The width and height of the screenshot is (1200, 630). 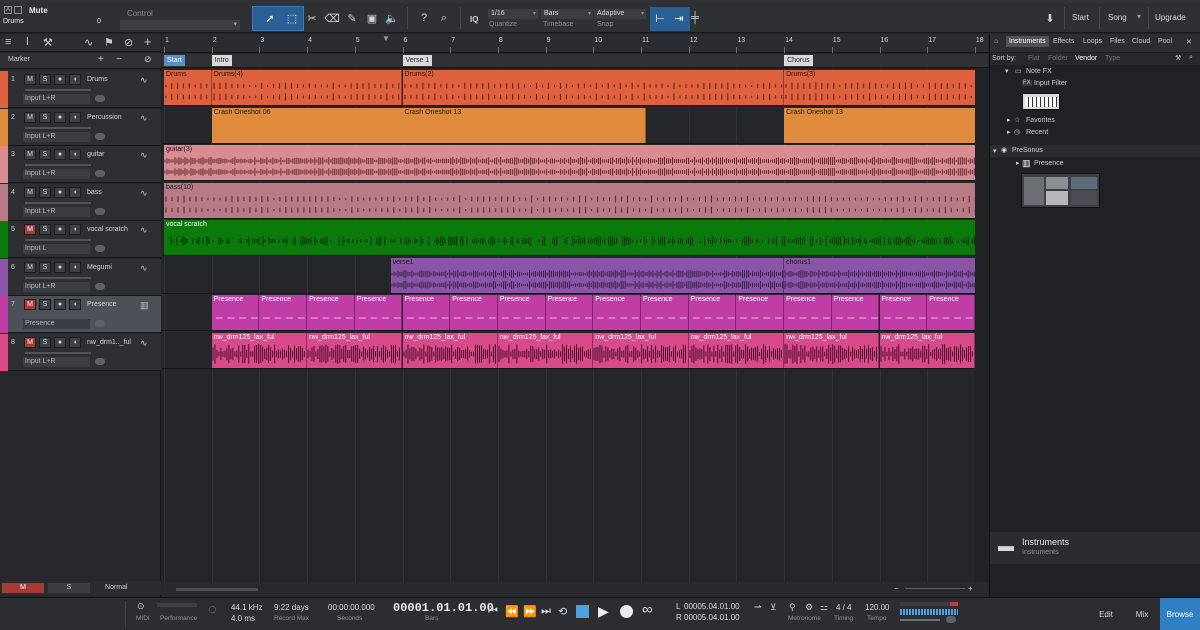 I want to click on presence-instrument: Presence, so click(x=1049, y=163).